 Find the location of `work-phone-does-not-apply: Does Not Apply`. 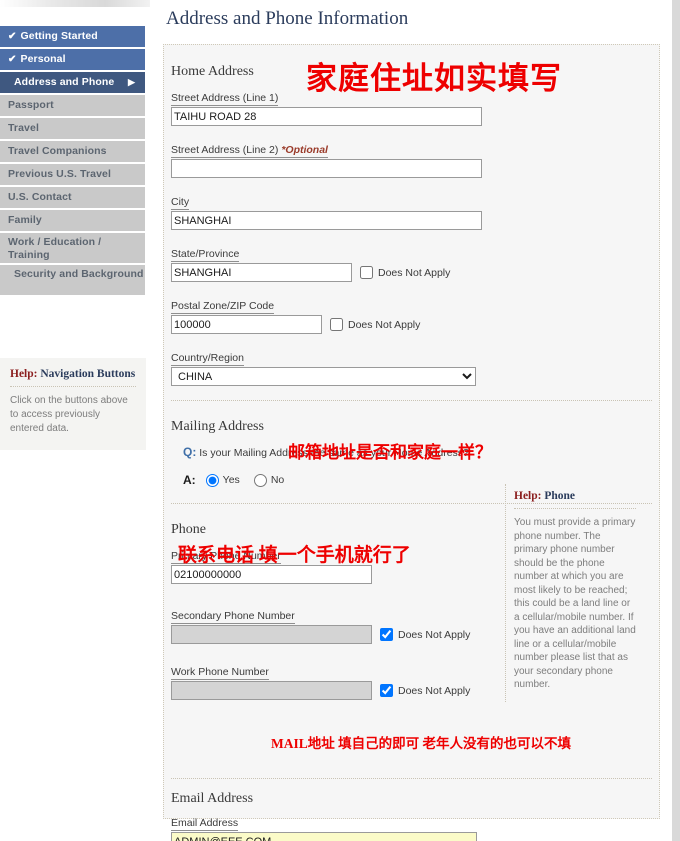

work-phone-does-not-apply: Does Not Apply is located at coordinates (425, 690).